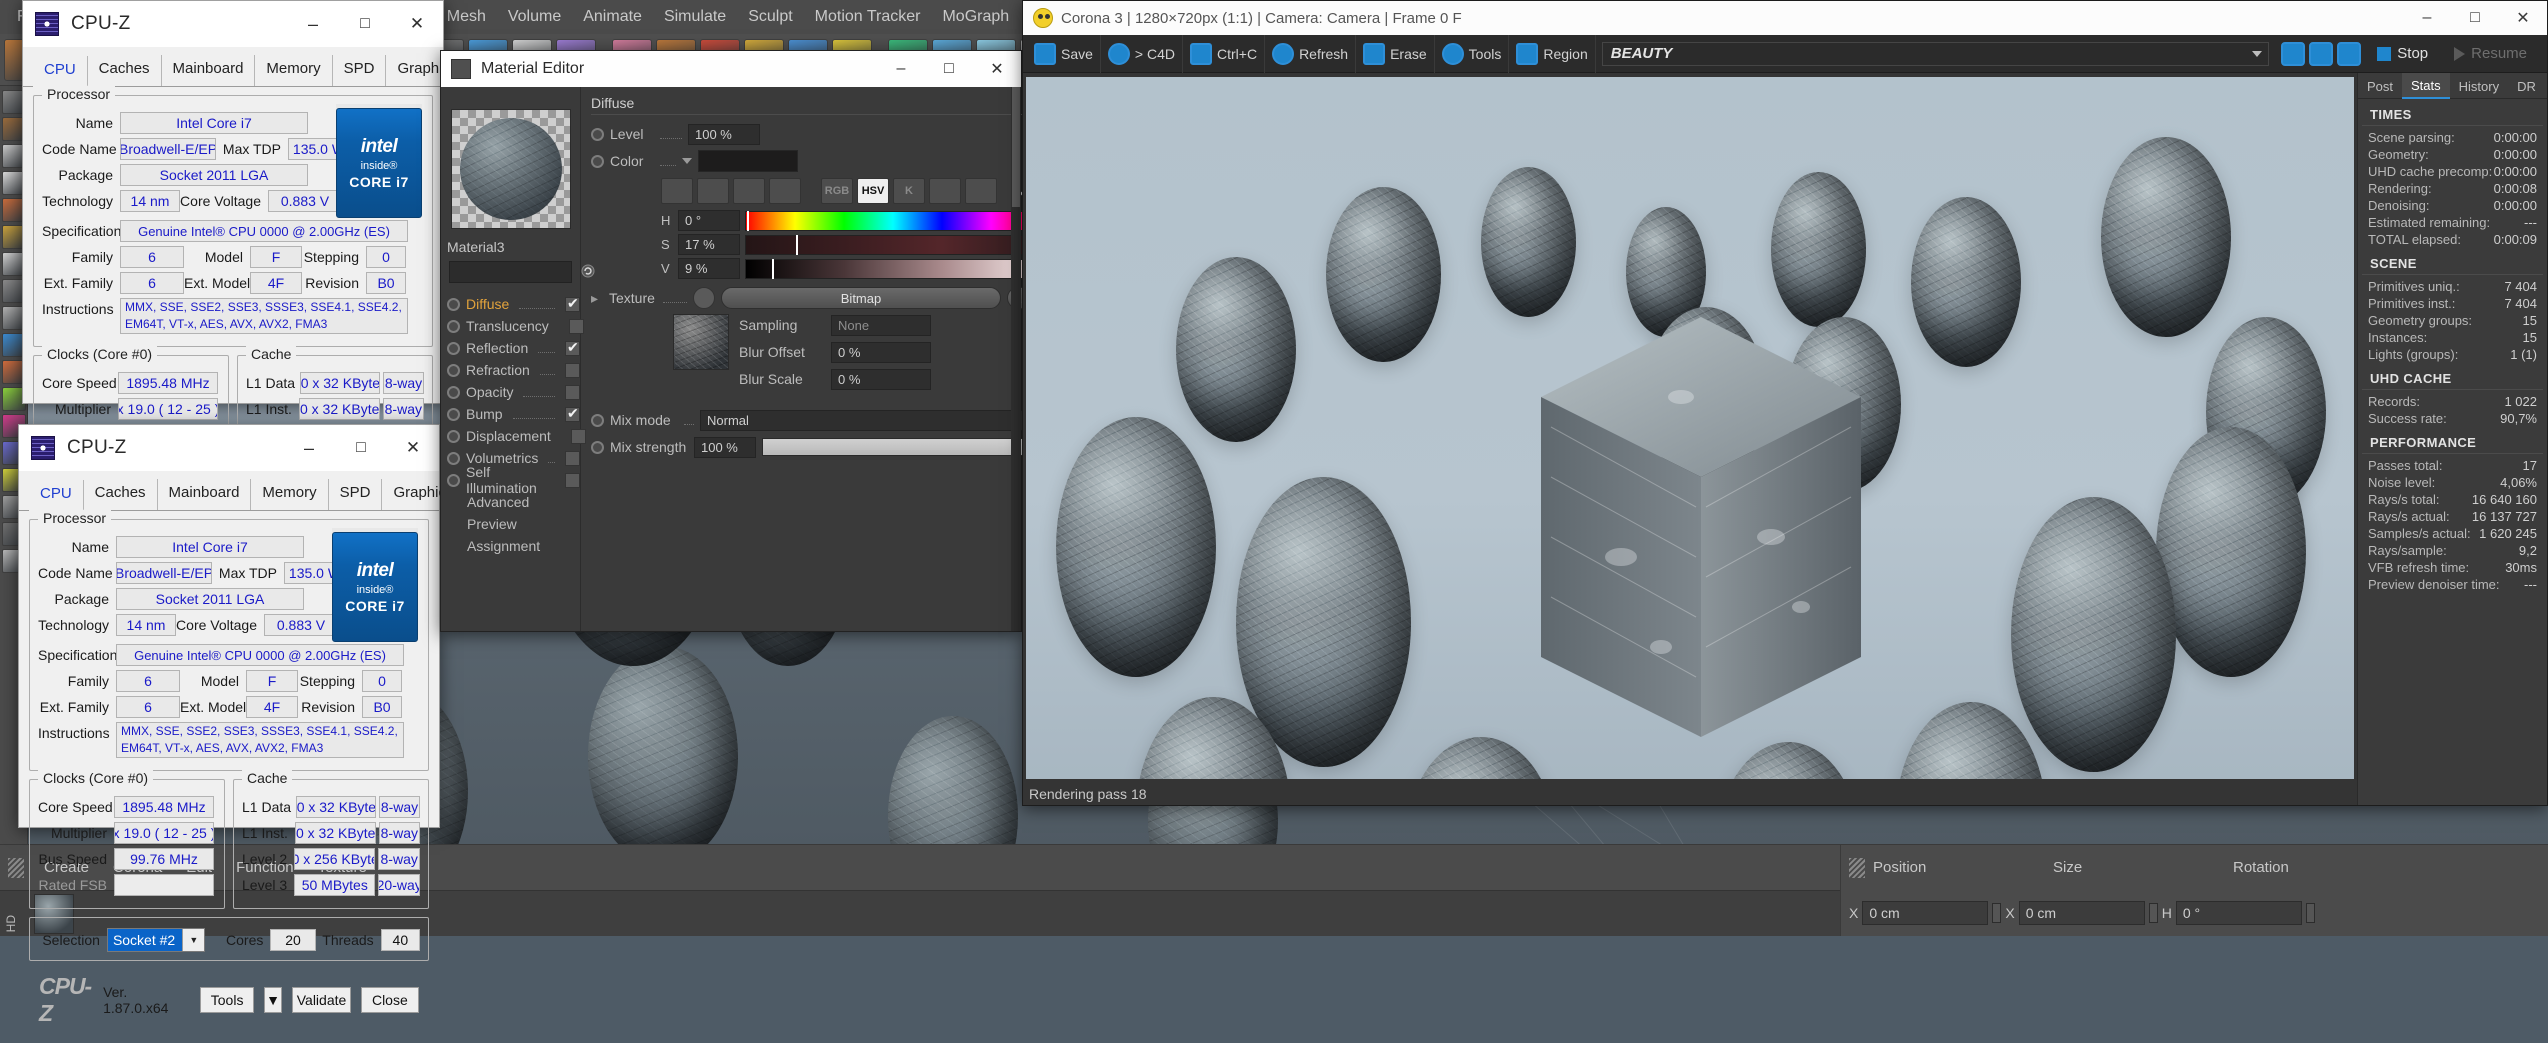 The height and width of the screenshot is (1043, 2548). Describe the element at coordinates (510, 370) in the screenshot. I see `material-channel-refraction: Refraction` at that location.